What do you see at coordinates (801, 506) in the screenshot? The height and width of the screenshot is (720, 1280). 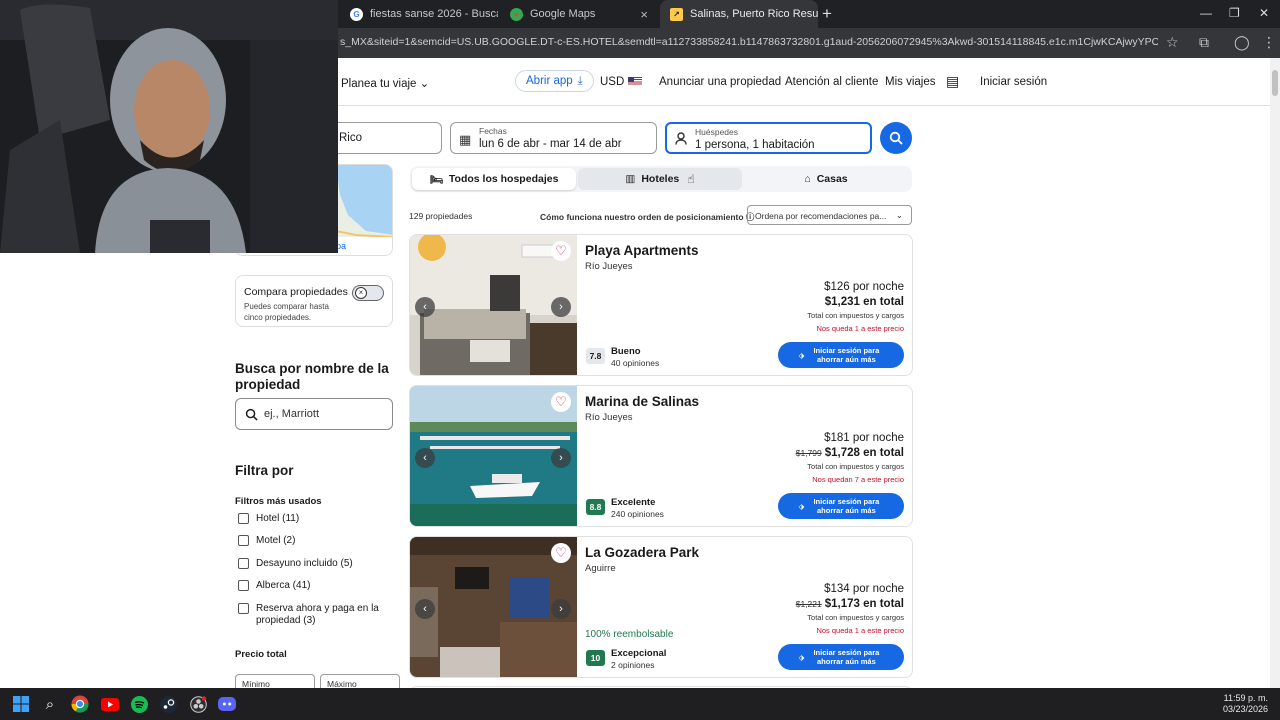 I see `tag-icon: ⬗` at bounding box center [801, 506].